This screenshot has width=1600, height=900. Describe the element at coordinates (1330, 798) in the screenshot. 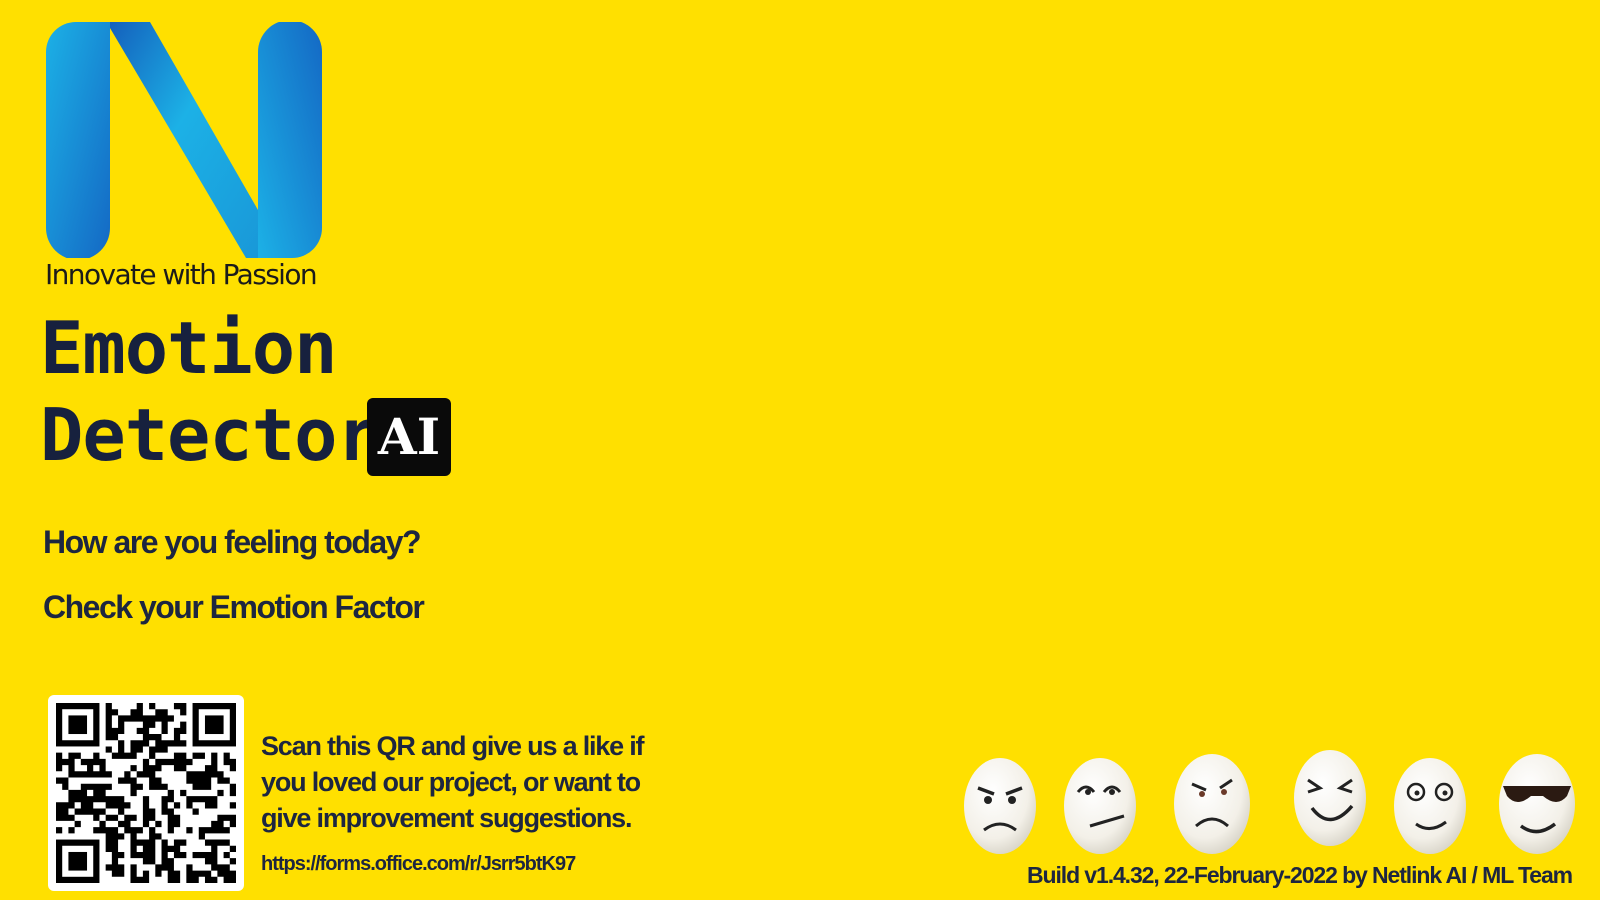

I see `laughing-egg-icon` at that location.